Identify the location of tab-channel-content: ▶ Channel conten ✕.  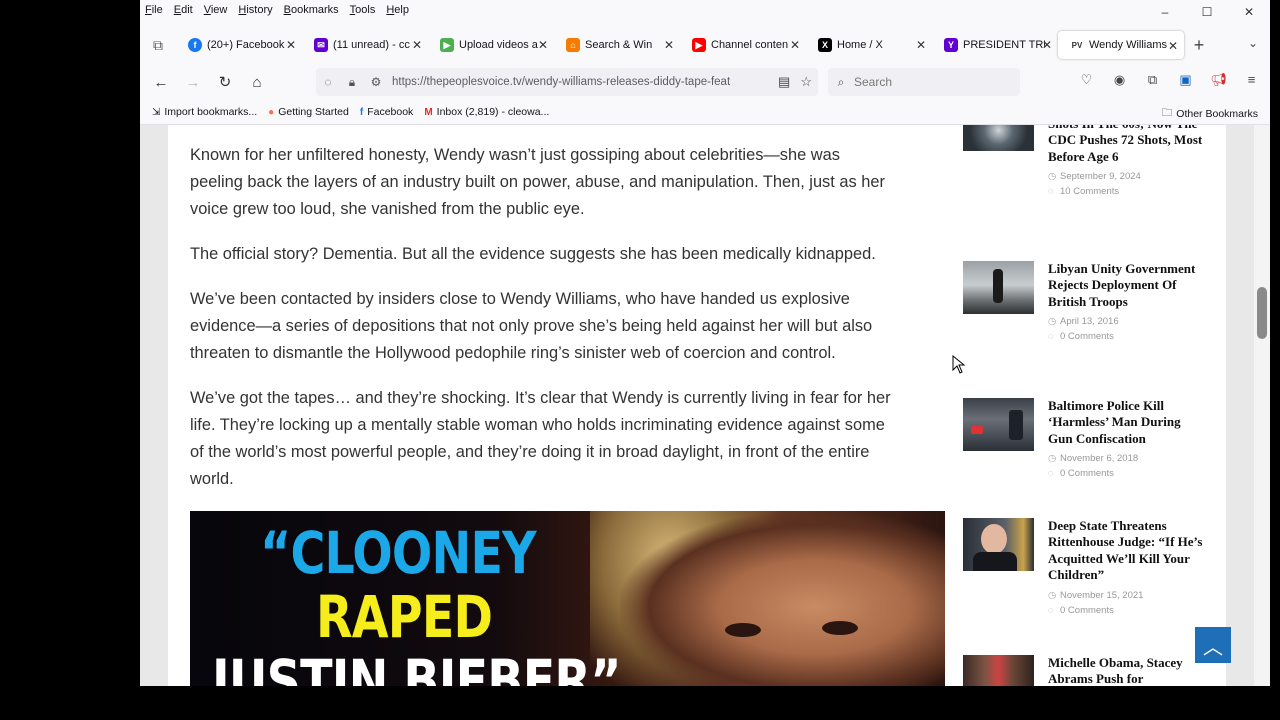
(743, 45).